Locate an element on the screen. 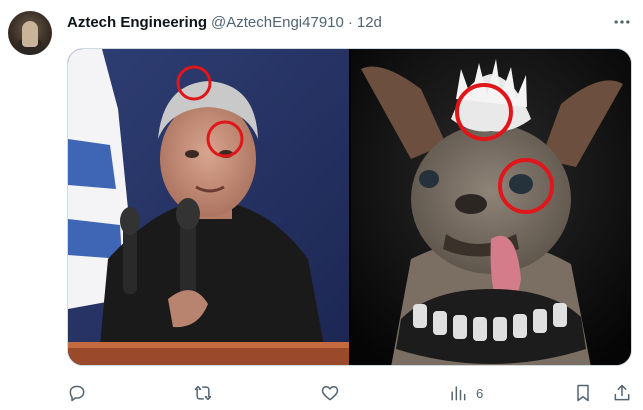  more-horizontal-icon is located at coordinates (622, 22).